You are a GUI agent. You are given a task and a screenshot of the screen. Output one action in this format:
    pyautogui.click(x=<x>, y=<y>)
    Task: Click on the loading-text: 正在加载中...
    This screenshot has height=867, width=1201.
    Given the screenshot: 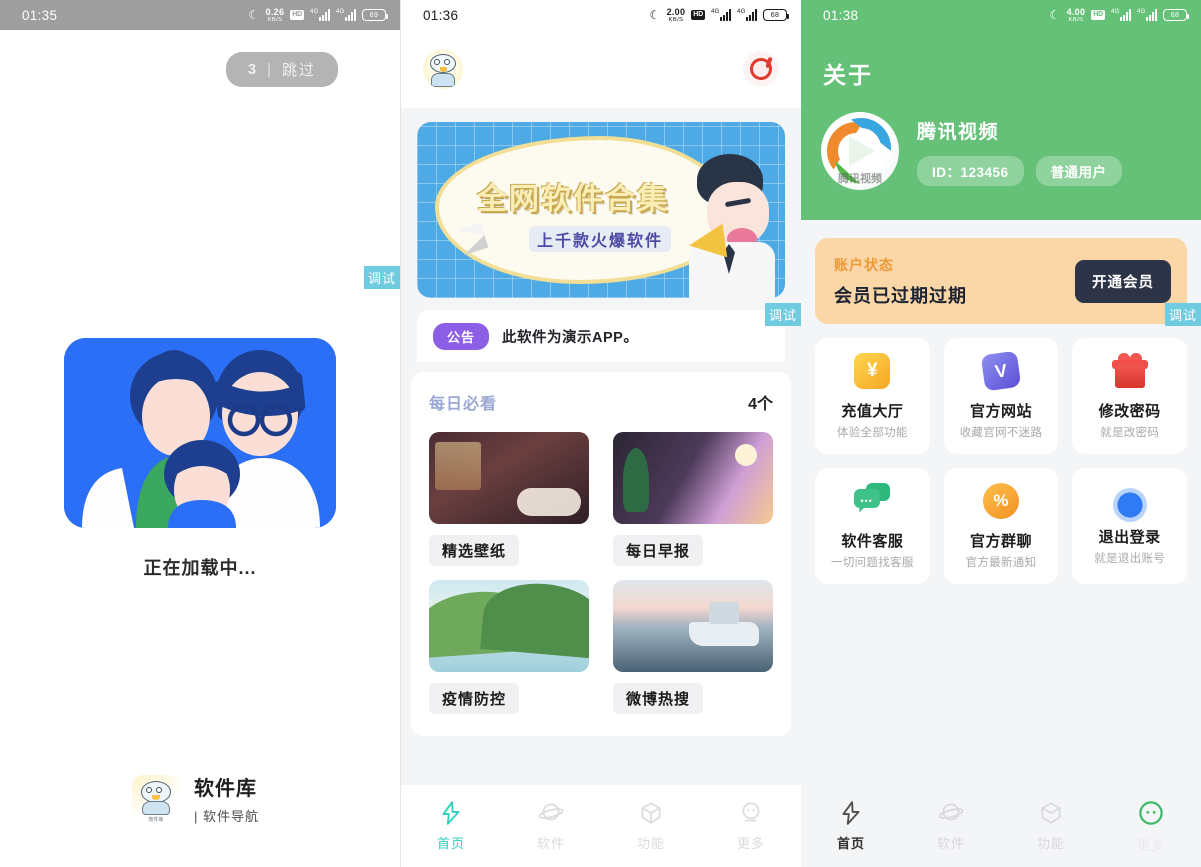 What is the action you would take?
    pyautogui.click(x=200, y=568)
    